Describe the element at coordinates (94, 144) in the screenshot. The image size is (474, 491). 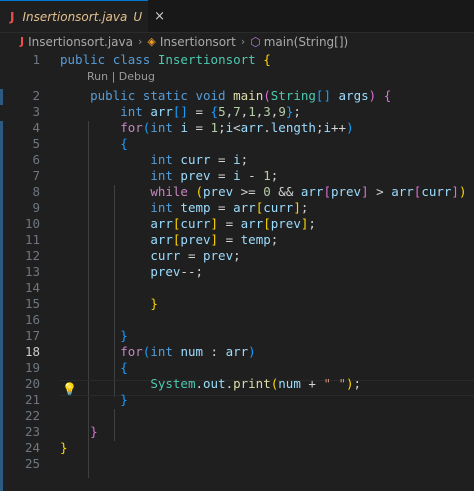
I see `code-text: {` at that location.